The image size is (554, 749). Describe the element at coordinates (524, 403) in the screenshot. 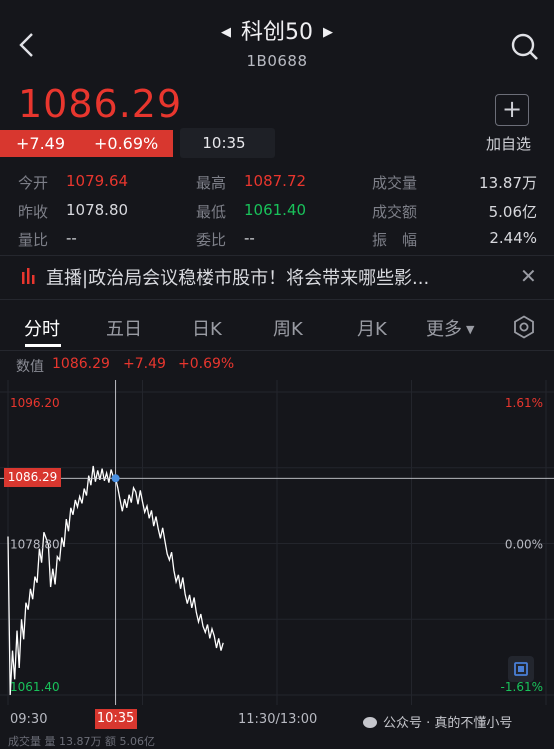

I see `y-tick-label-right: 1.61%` at that location.